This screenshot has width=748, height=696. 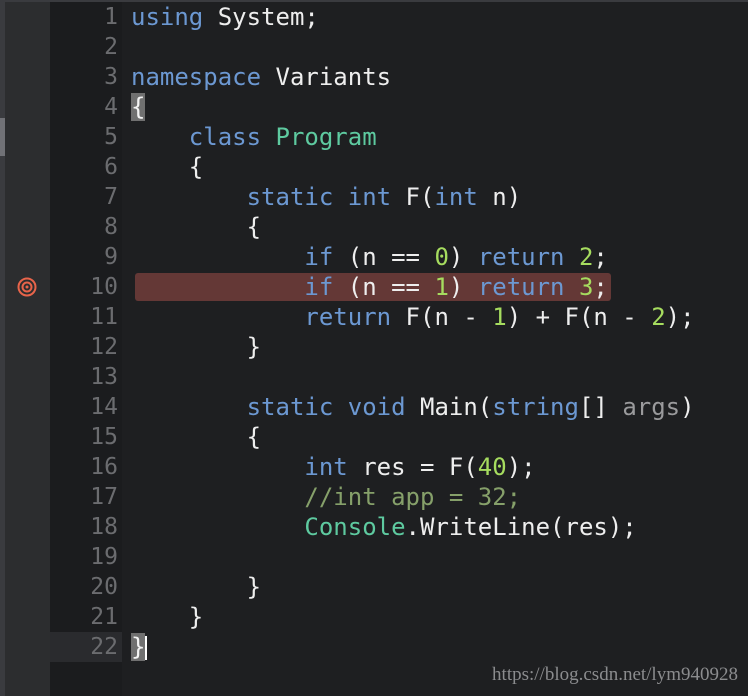 I want to click on watermark: https://blog.csdn.net/lym940928, so click(x=615, y=674).